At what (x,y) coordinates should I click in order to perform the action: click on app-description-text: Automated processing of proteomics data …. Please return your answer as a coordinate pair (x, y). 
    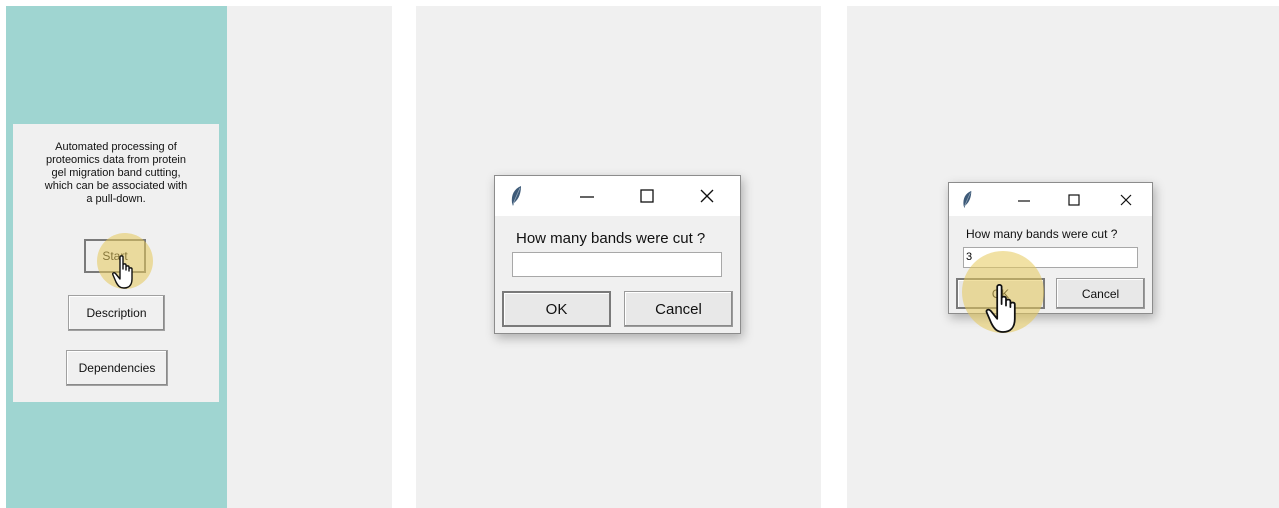
    Looking at the image, I should click on (116, 173).